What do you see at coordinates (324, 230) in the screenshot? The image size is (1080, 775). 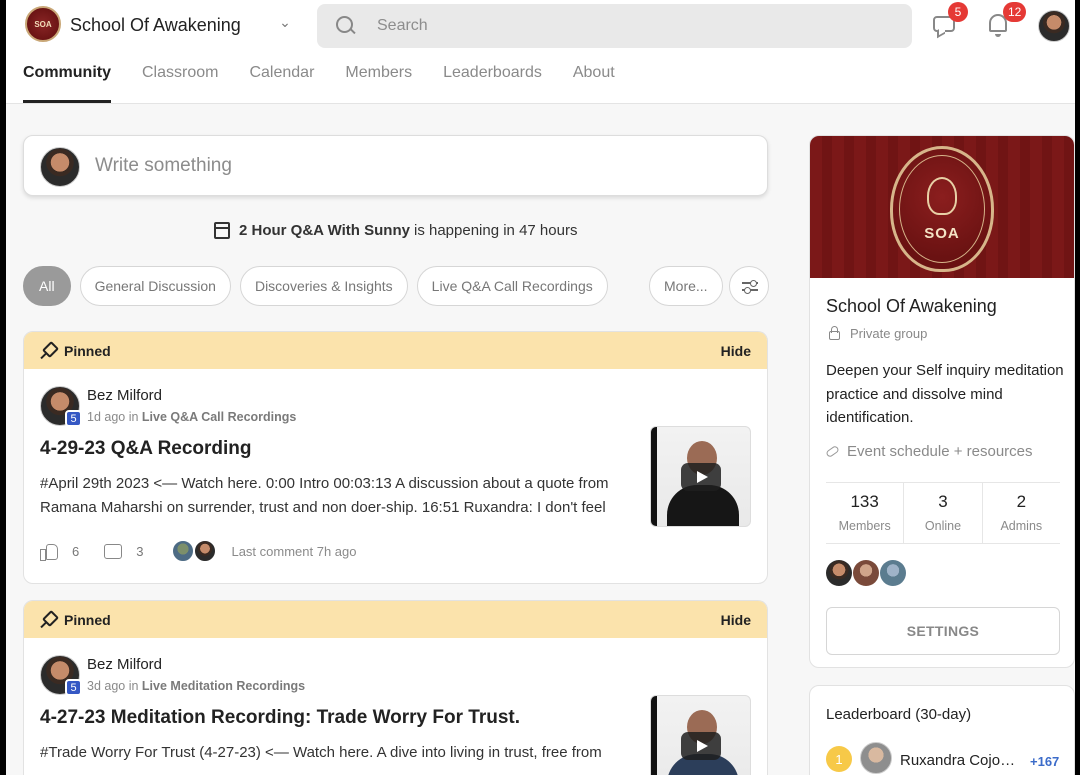 I see `event-title: 2 Hour Q&A With Sunny` at bounding box center [324, 230].